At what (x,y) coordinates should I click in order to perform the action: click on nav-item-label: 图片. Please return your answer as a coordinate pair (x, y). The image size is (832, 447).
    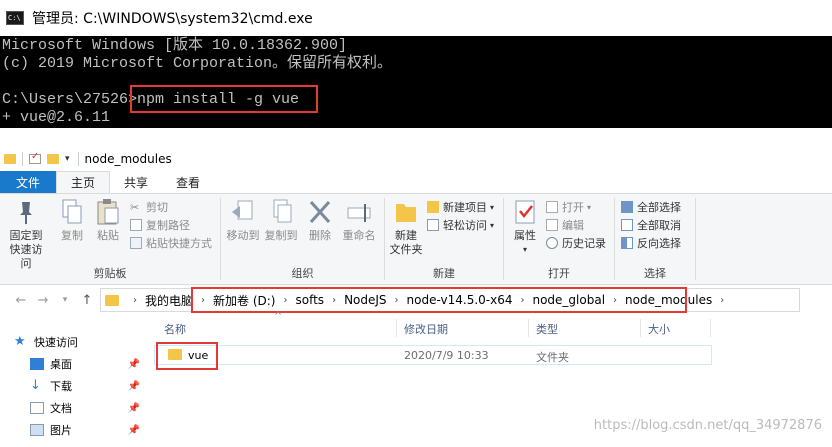
    Looking at the image, I should click on (61, 430).